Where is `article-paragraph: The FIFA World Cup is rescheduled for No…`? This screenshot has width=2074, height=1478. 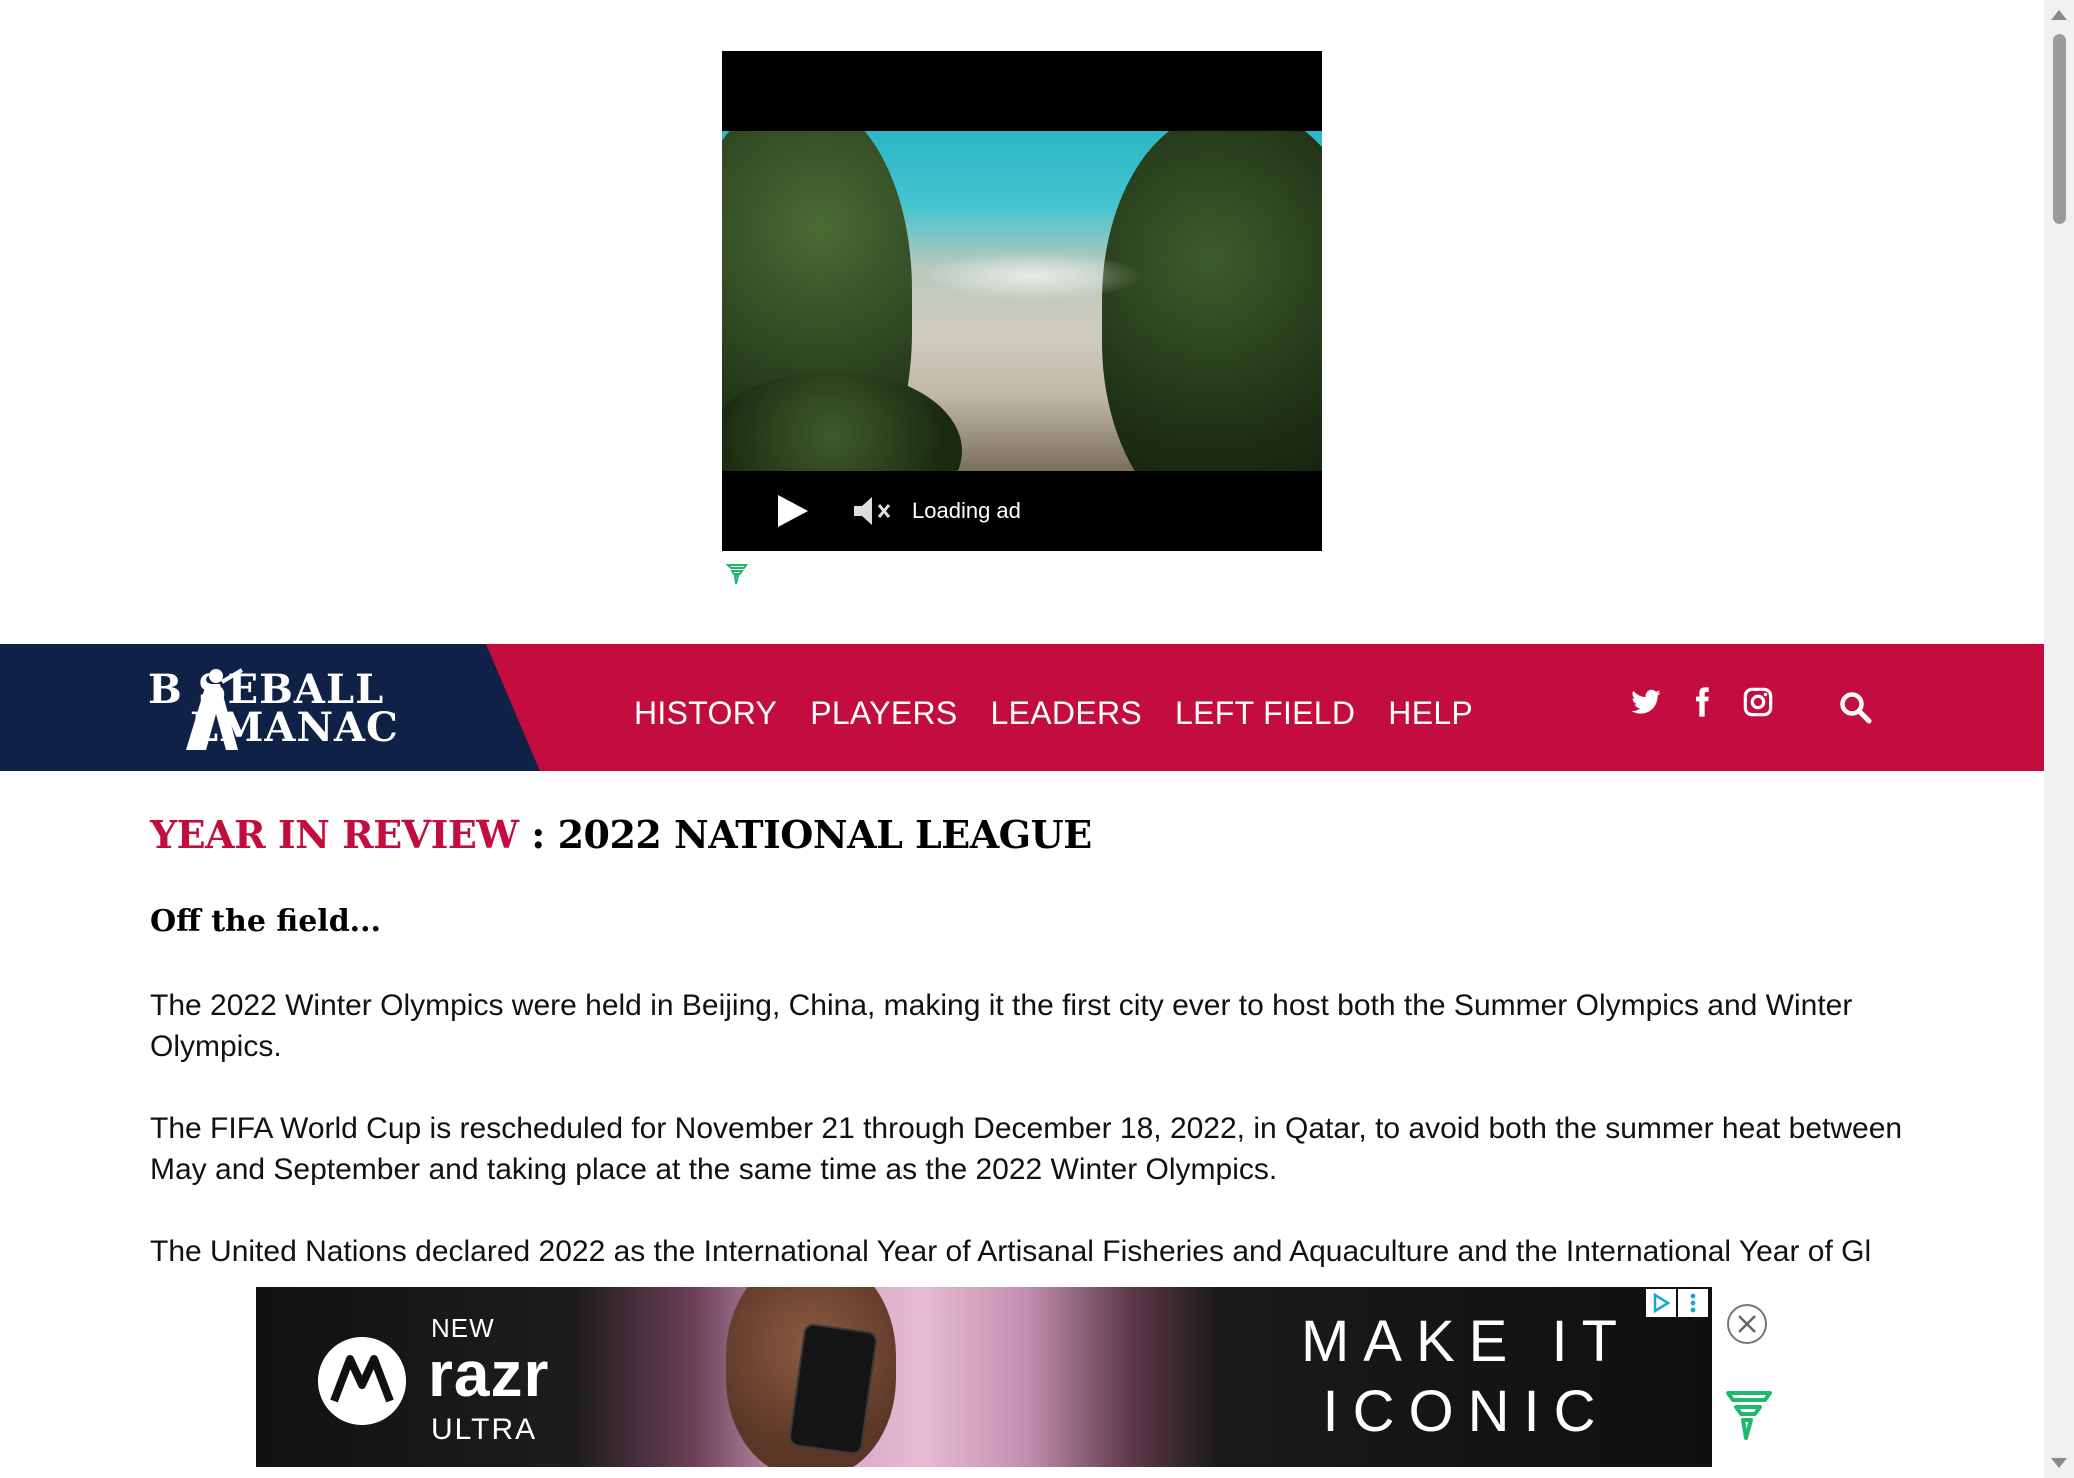
article-paragraph: The FIFA World Cup is rescheduled for No… is located at coordinates (1026, 1149).